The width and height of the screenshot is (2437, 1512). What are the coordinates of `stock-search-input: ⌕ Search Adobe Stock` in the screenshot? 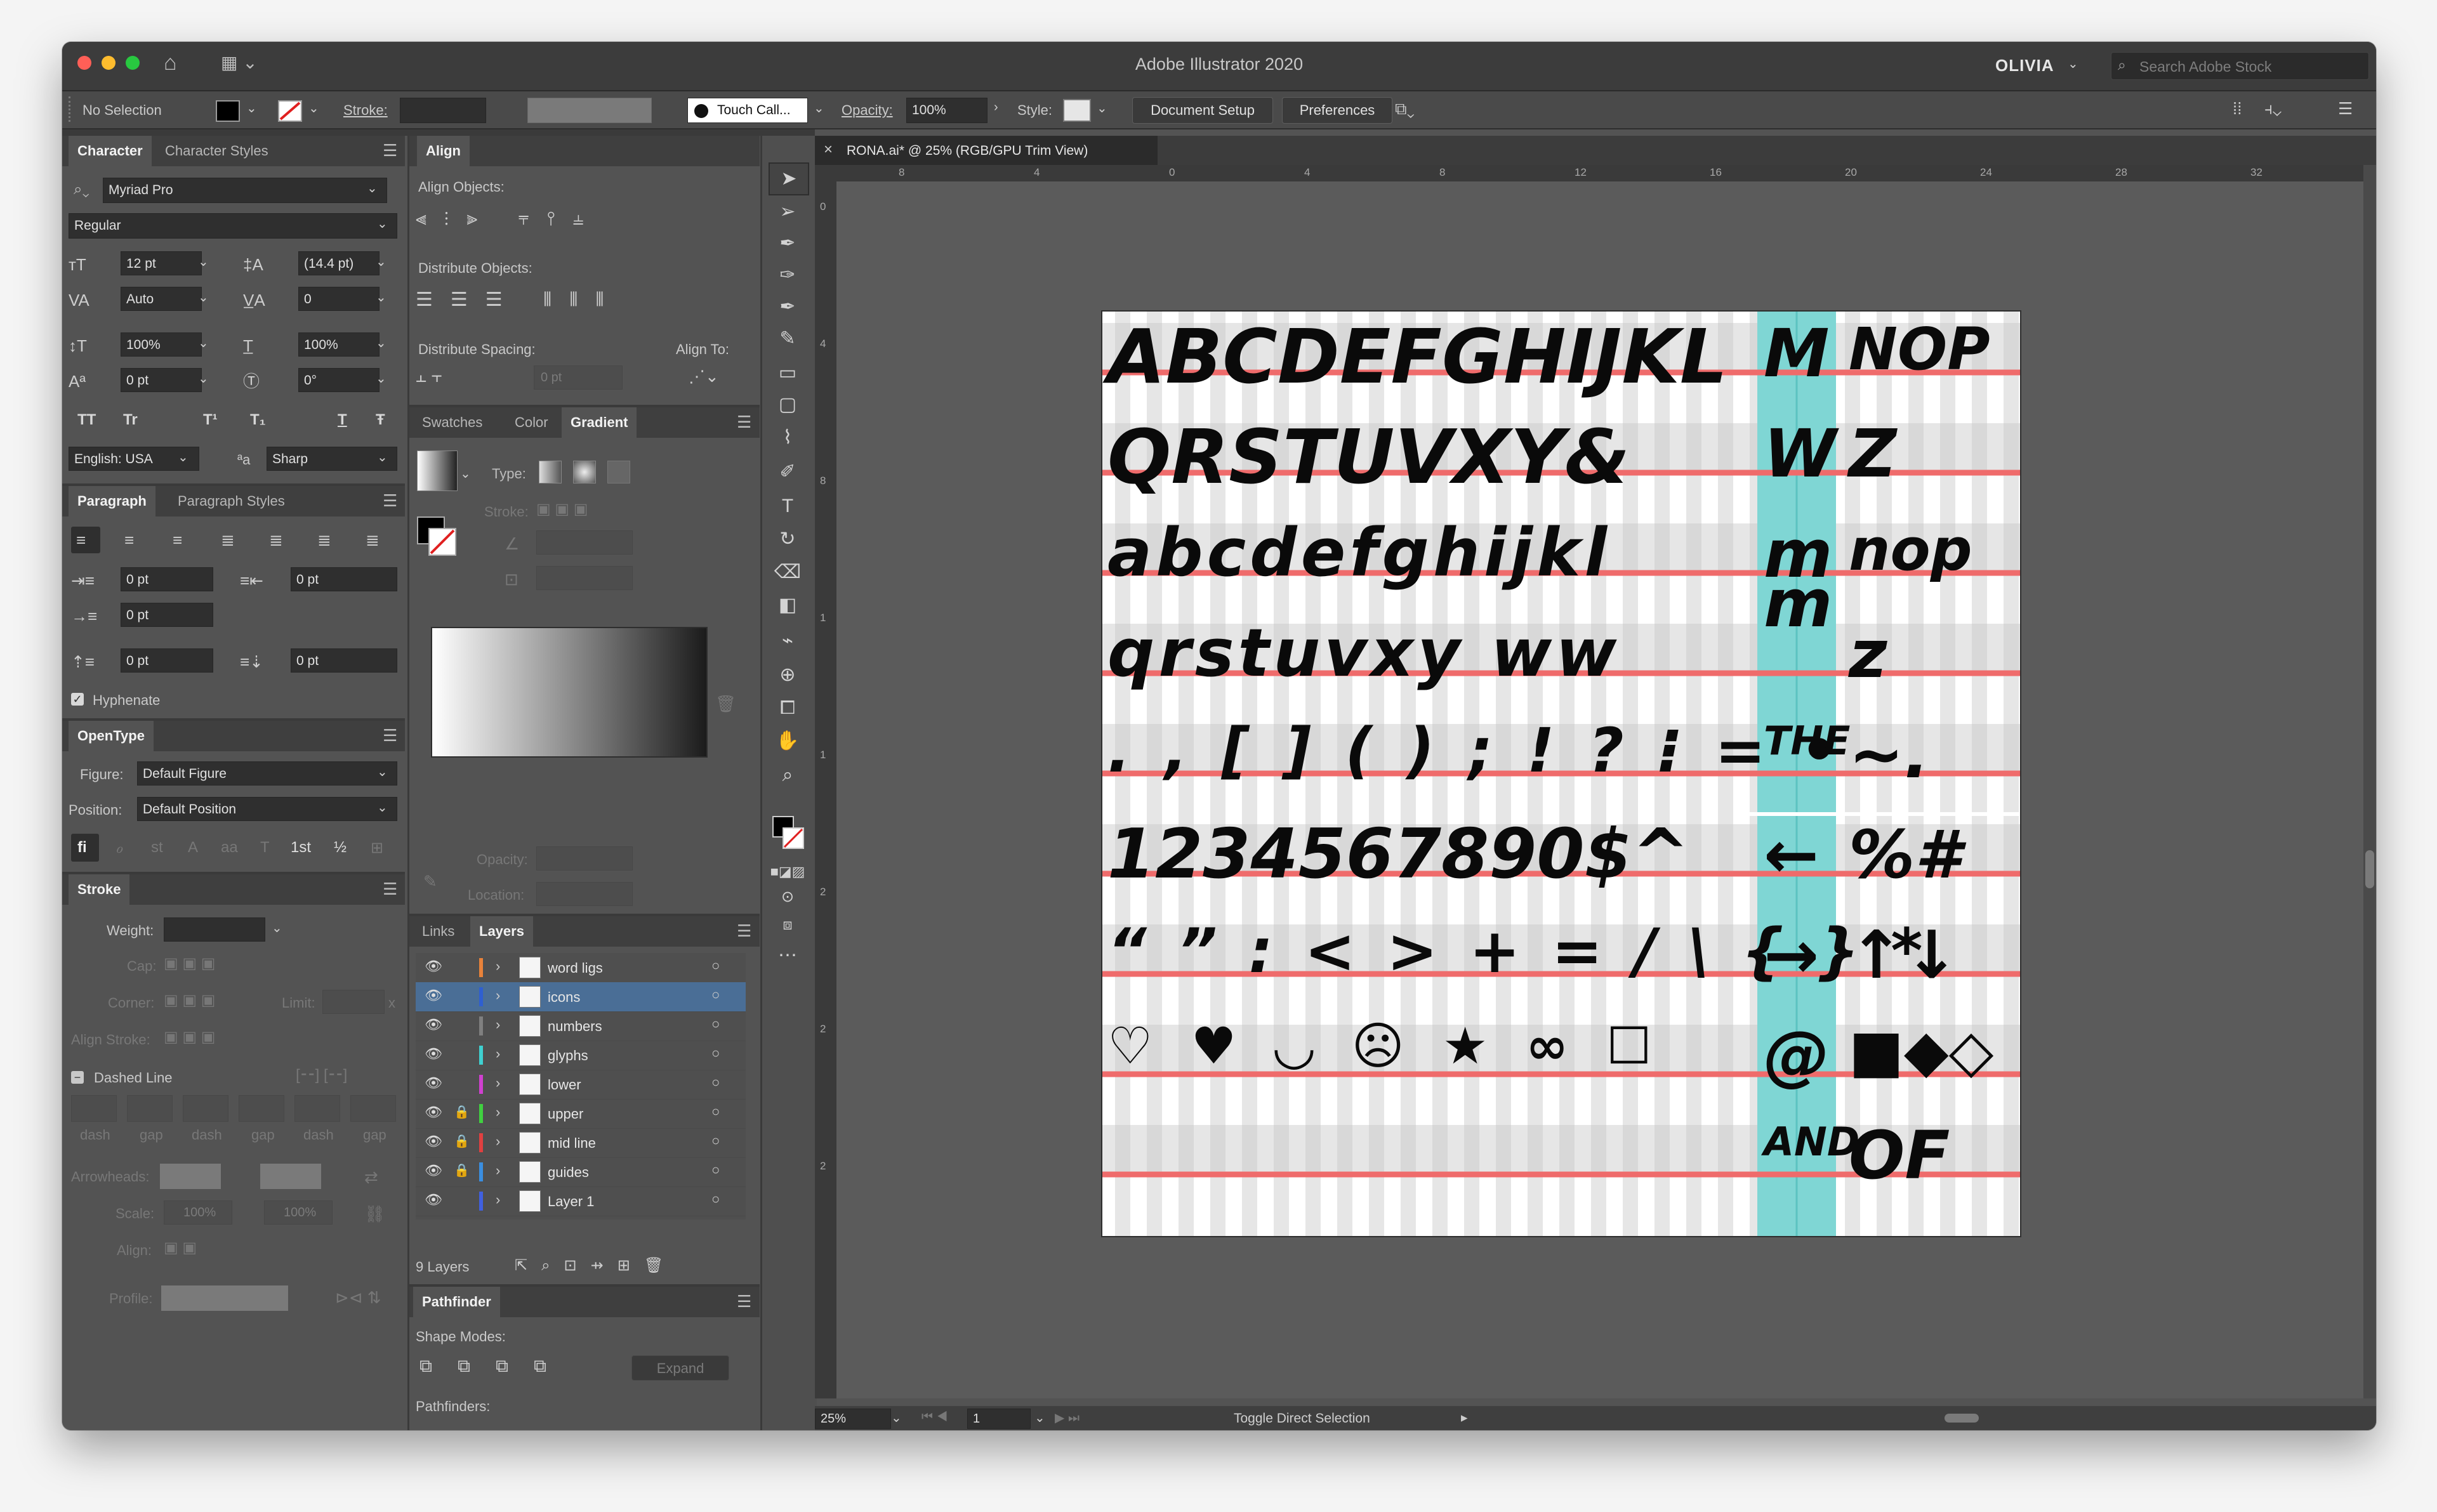 It's located at (2240, 66).